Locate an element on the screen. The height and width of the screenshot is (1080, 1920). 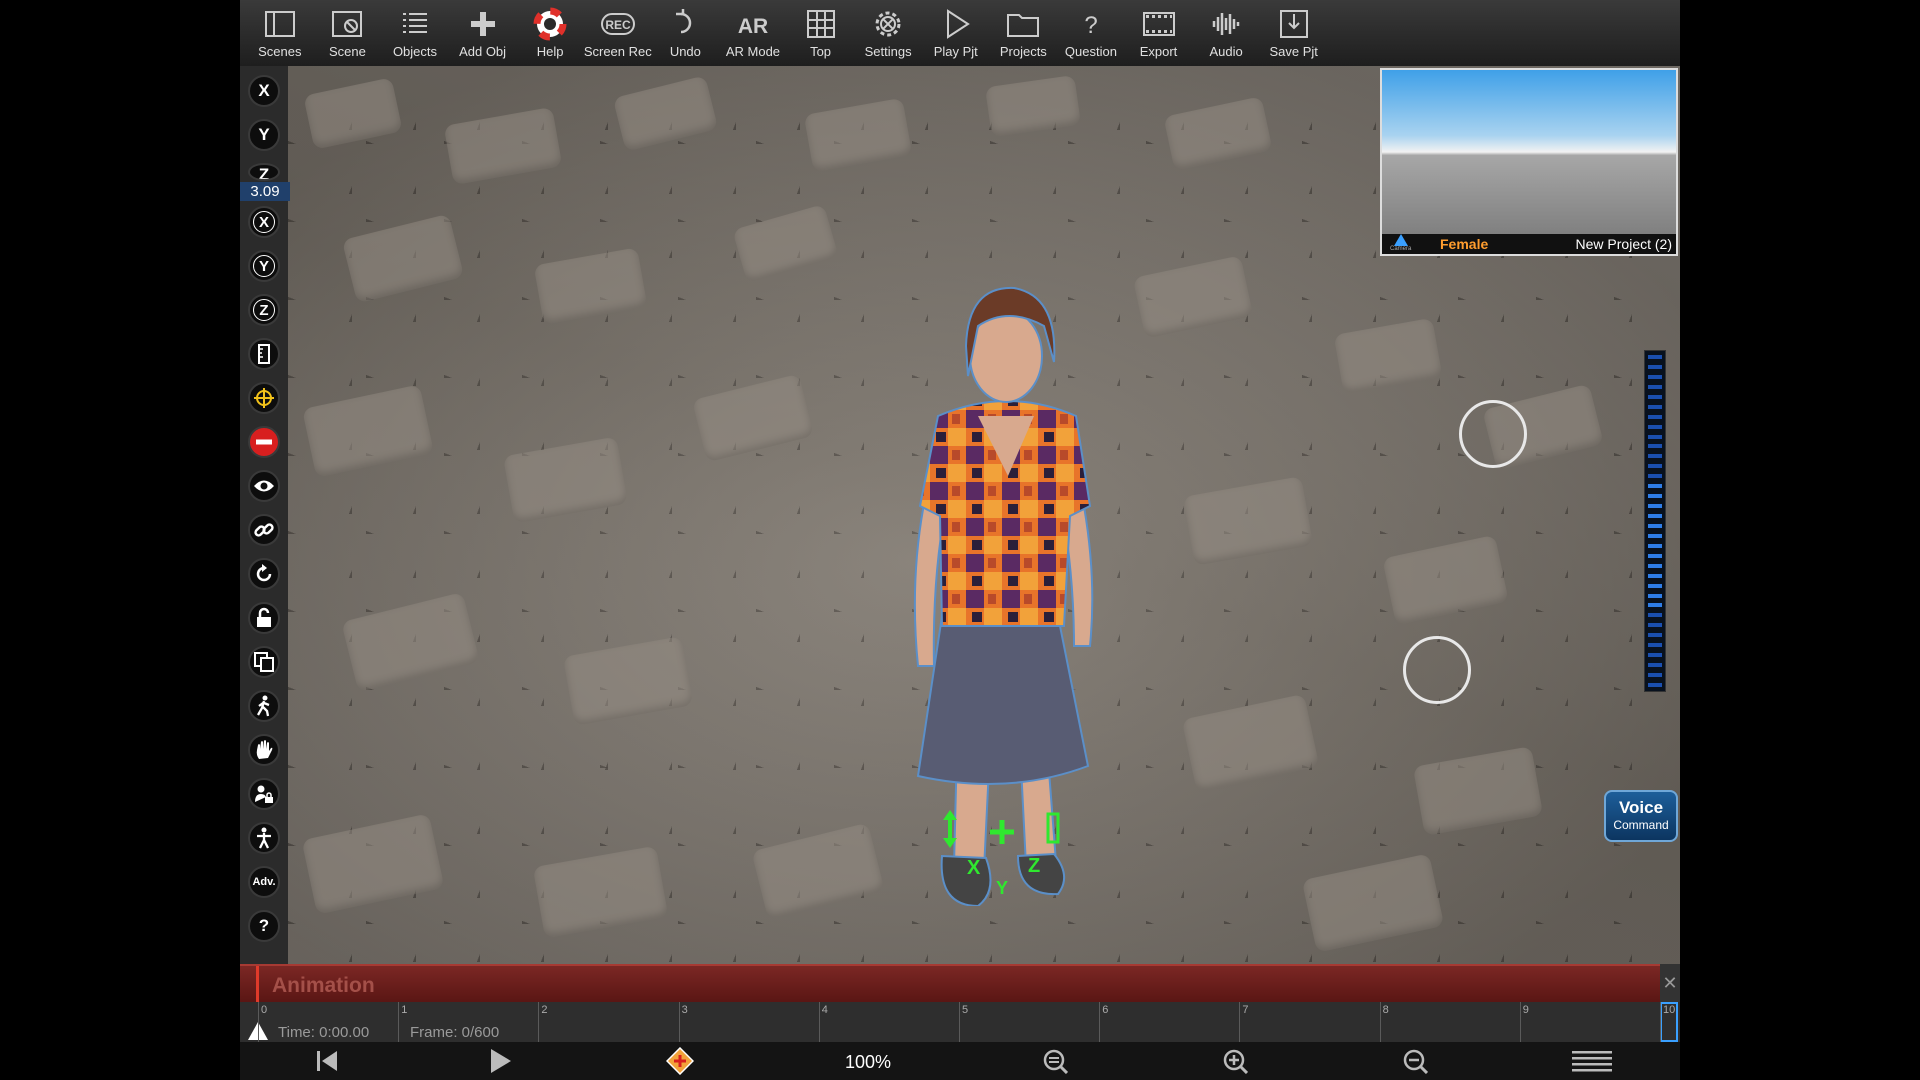
duplicate-button is located at coordinates (264, 662).